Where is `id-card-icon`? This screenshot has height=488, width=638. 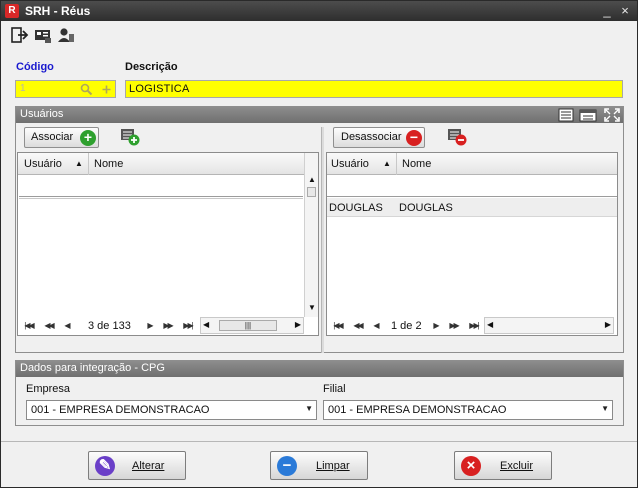
id-card-icon is located at coordinates (43, 35).